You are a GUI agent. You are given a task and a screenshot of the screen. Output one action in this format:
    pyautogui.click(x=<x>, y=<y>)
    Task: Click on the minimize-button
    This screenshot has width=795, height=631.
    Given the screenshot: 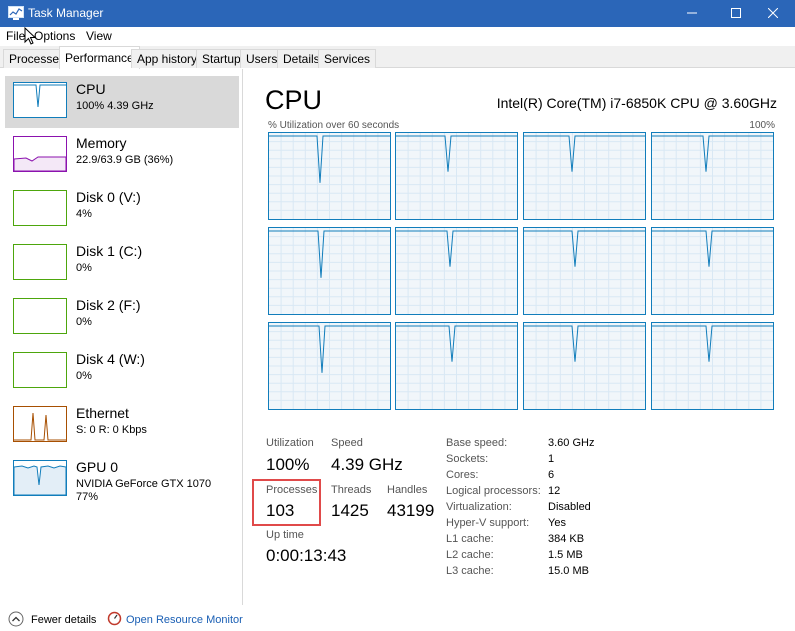 What is the action you would take?
    pyautogui.click(x=692, y=13)
    